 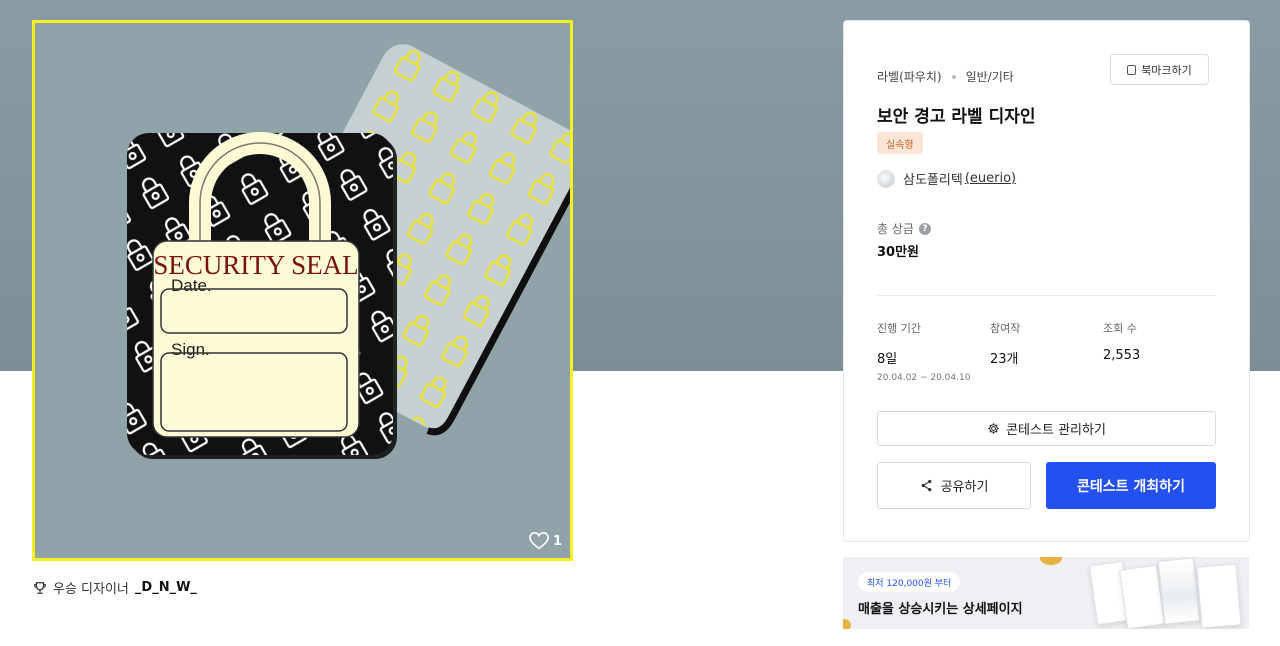 What do you see at coordinates (909, 582) in the screenshot?
I see `ad-price-pill: 최저 120,000원 부터` at bounding box center [909, 582].